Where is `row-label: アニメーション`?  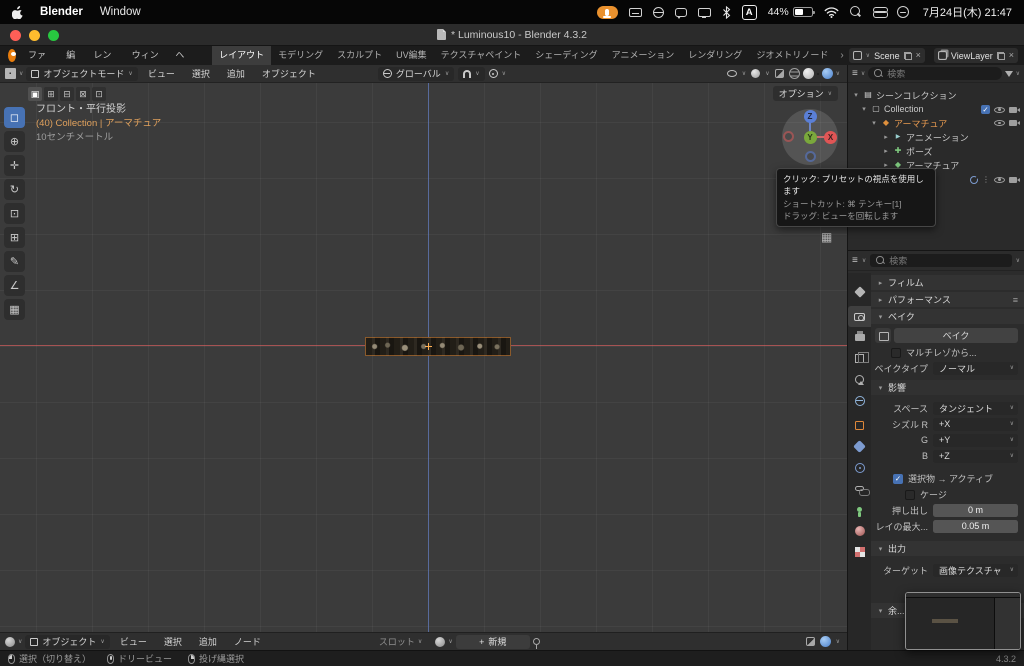 row-label: アニメーション is located at coordinates (937, 137).